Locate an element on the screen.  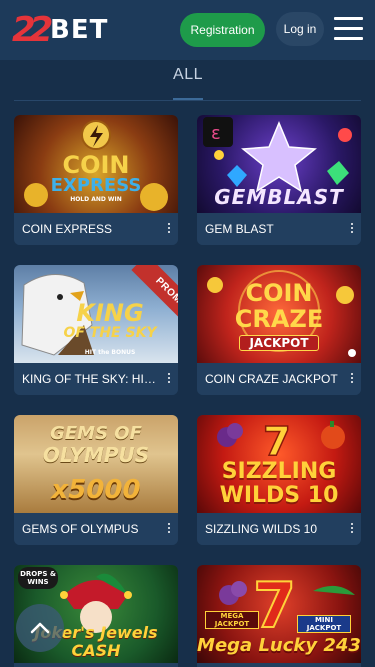
art-title-line2: MEGA JACKPOT is located at coordinates (232, 620).